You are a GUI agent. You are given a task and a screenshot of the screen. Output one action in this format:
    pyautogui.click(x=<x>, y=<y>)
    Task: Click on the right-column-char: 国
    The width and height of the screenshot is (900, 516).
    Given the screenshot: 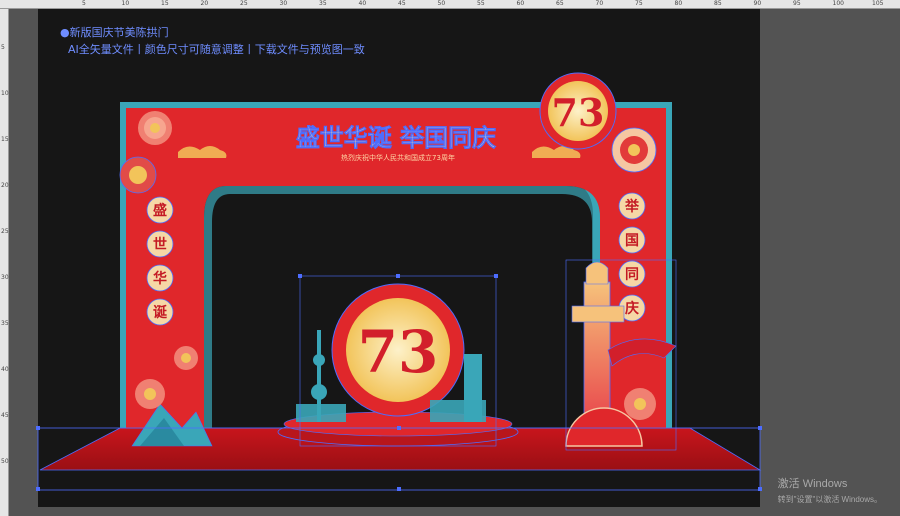 What is the action you would take?
    pyautogui.click(x=632, y=241)
    